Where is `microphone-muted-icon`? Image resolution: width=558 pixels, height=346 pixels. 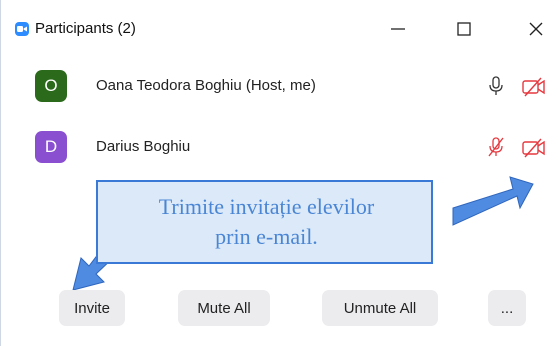
microphone-muted-icon is located at coordinates (496, 147).